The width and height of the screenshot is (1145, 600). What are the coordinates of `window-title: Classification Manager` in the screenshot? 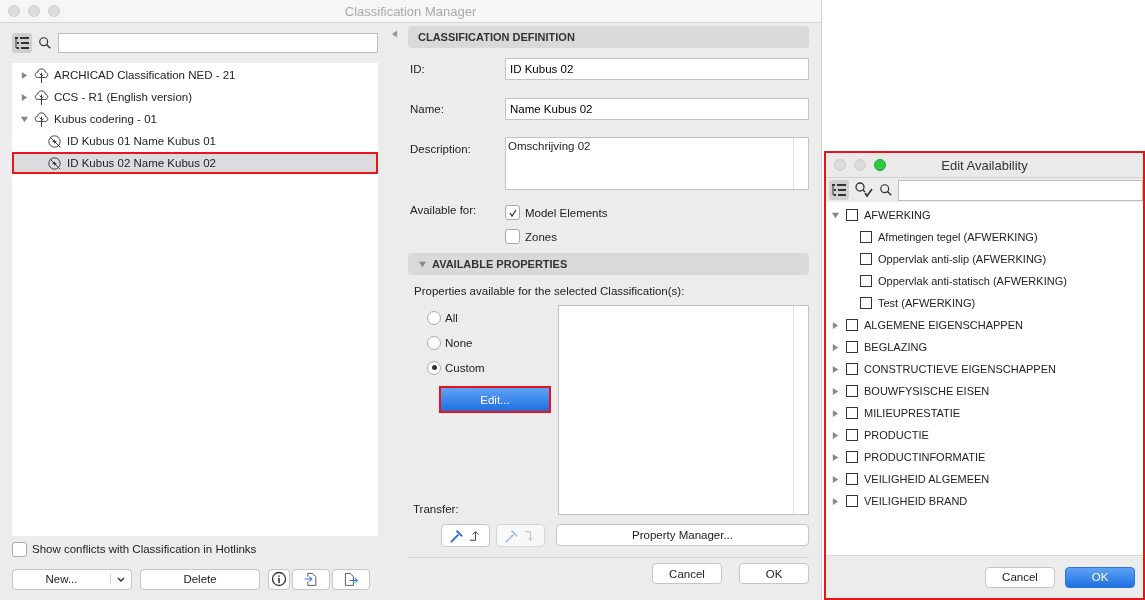 It's located at (410, 11).